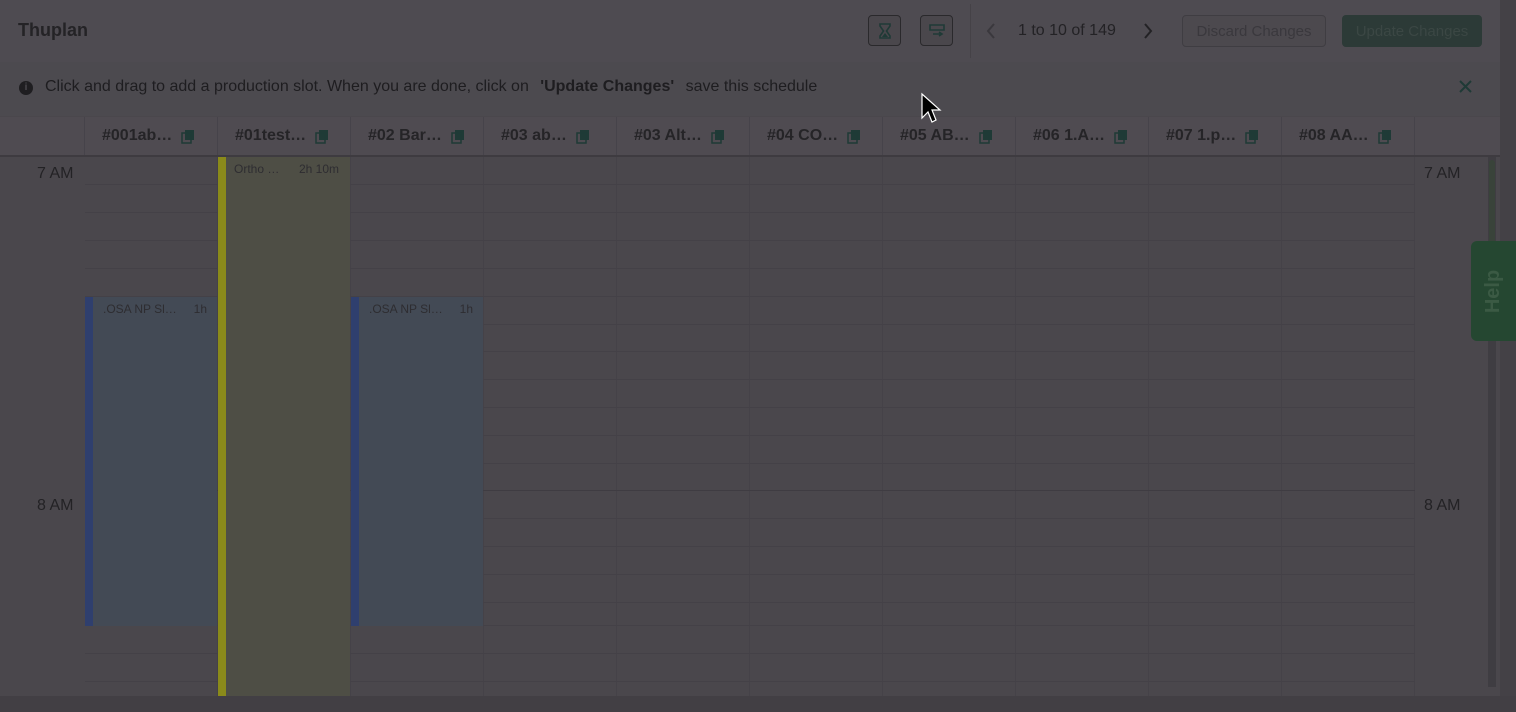 Image resolution: width=1516 pixels, height=712 pixels. I want to click on scrollbar-thumb, so click(1492, 205).